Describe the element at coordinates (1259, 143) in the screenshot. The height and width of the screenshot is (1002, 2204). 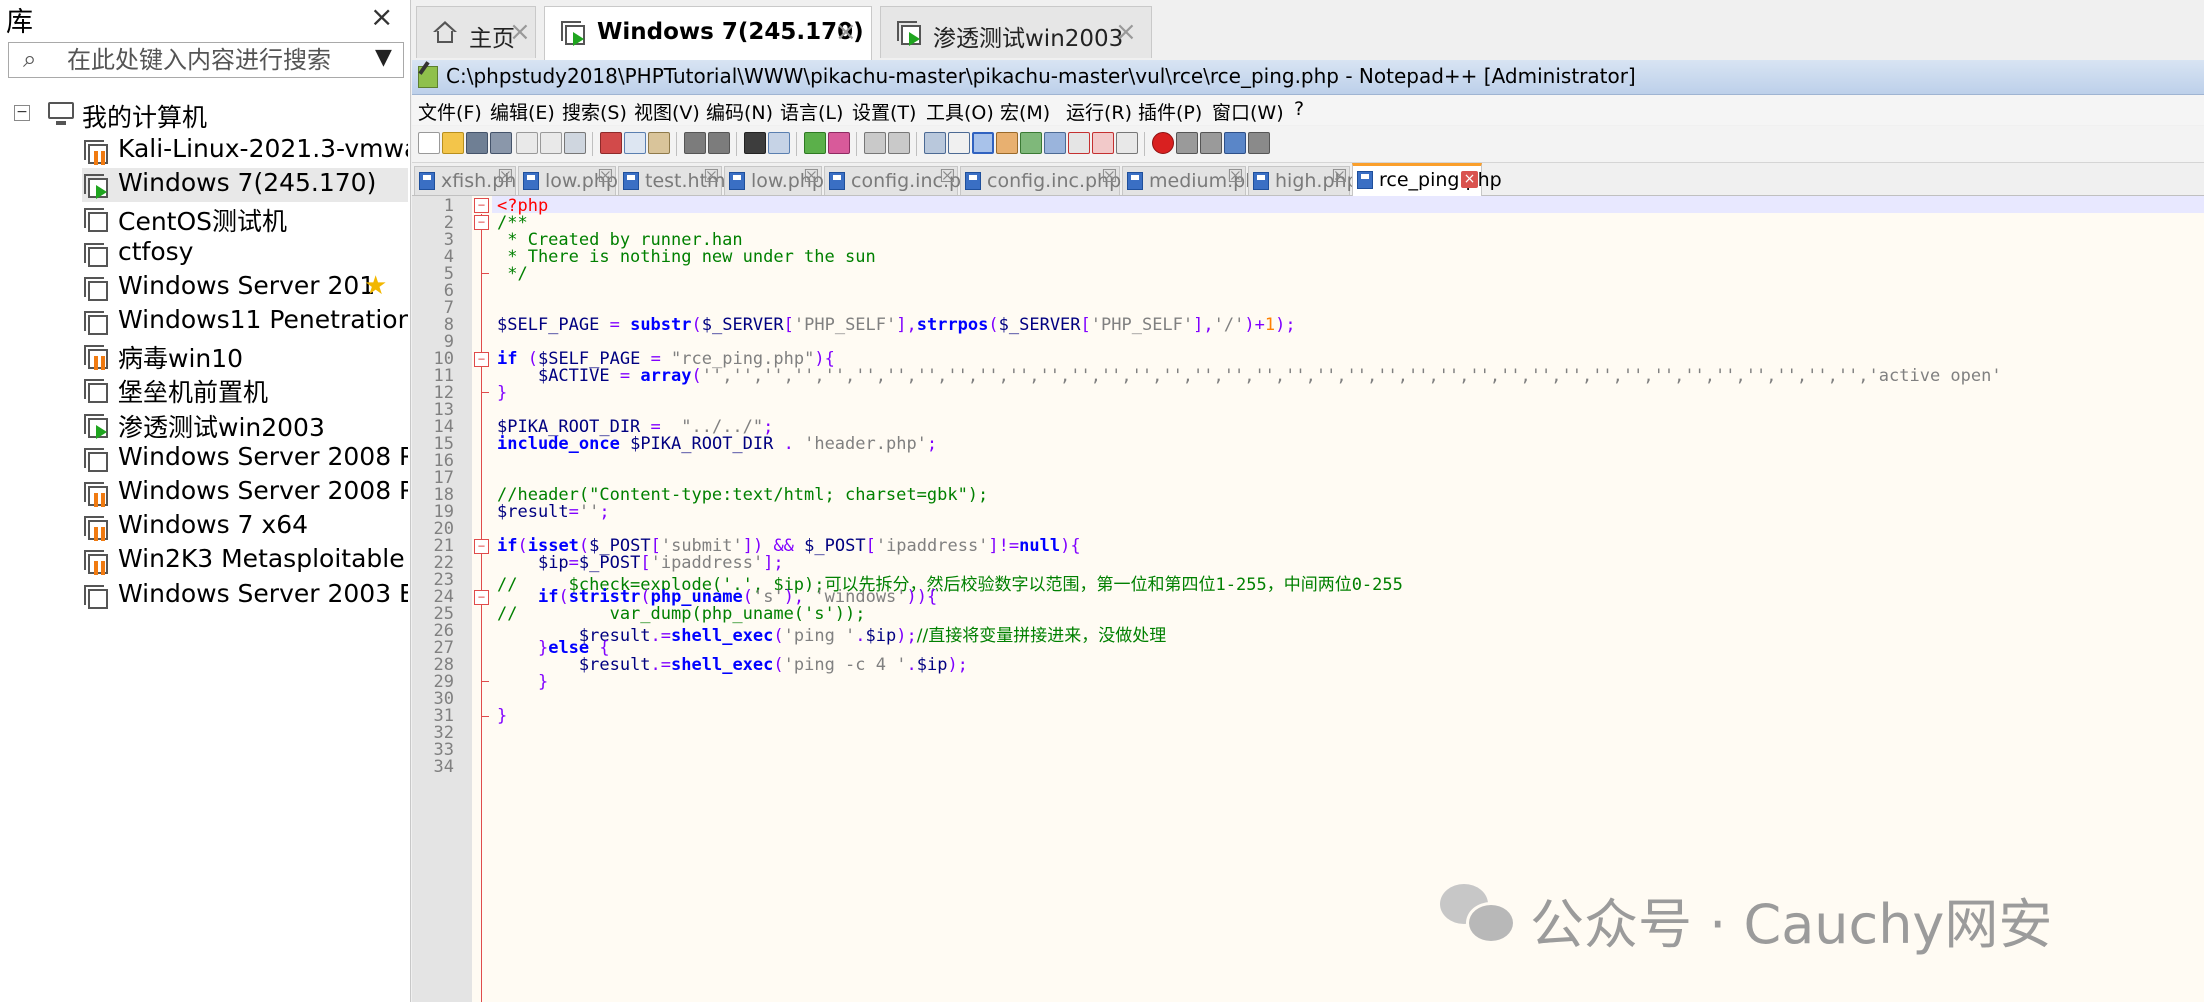
I see `save-macro-icon` at that location.